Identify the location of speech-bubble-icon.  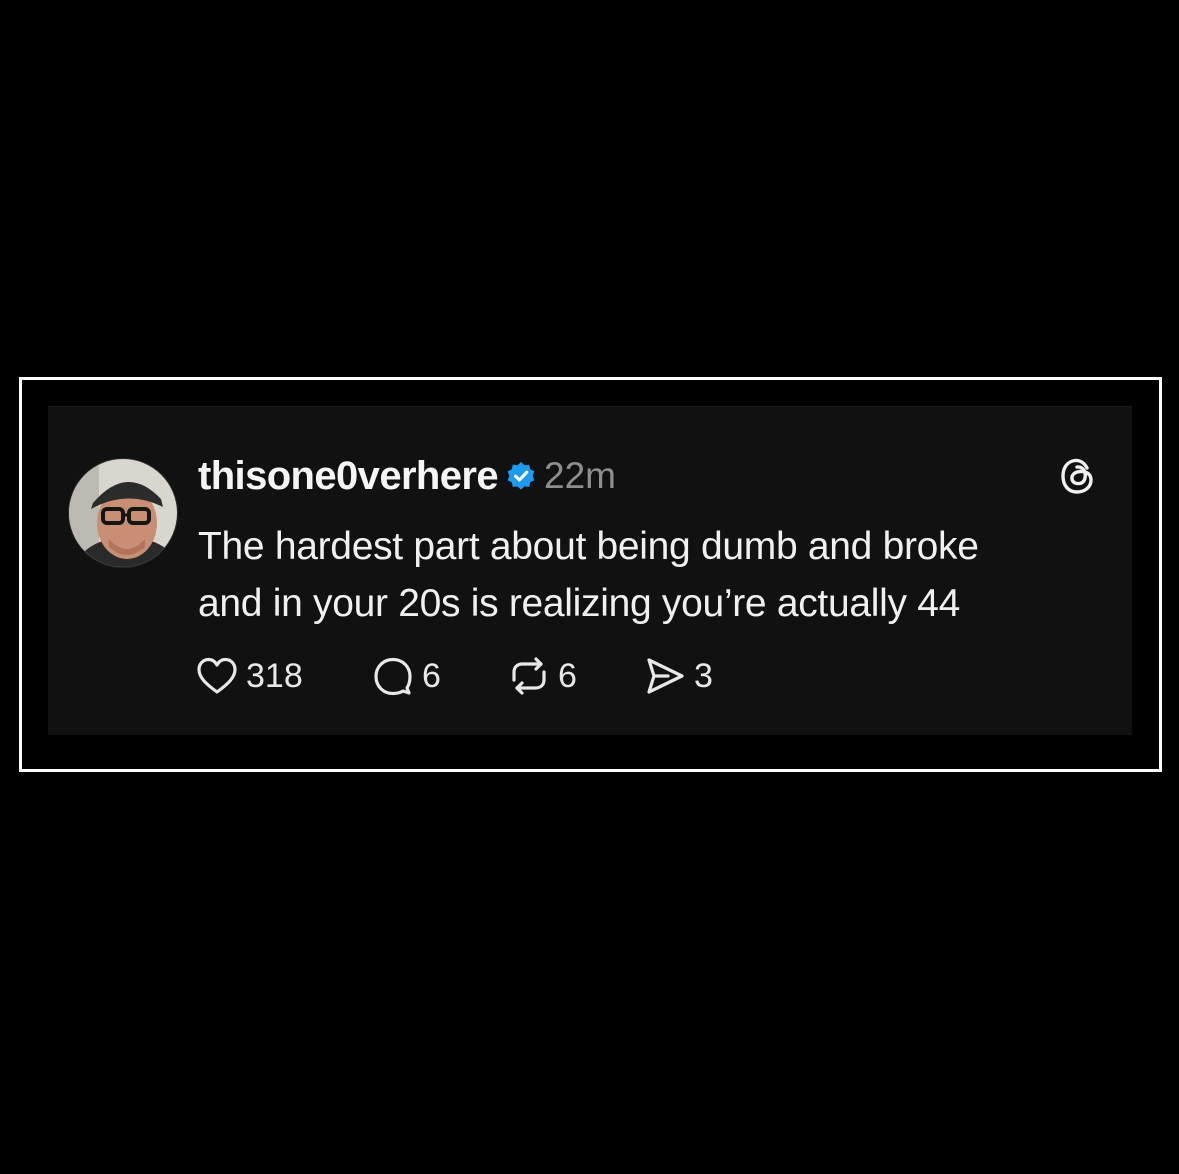
(393, 676).